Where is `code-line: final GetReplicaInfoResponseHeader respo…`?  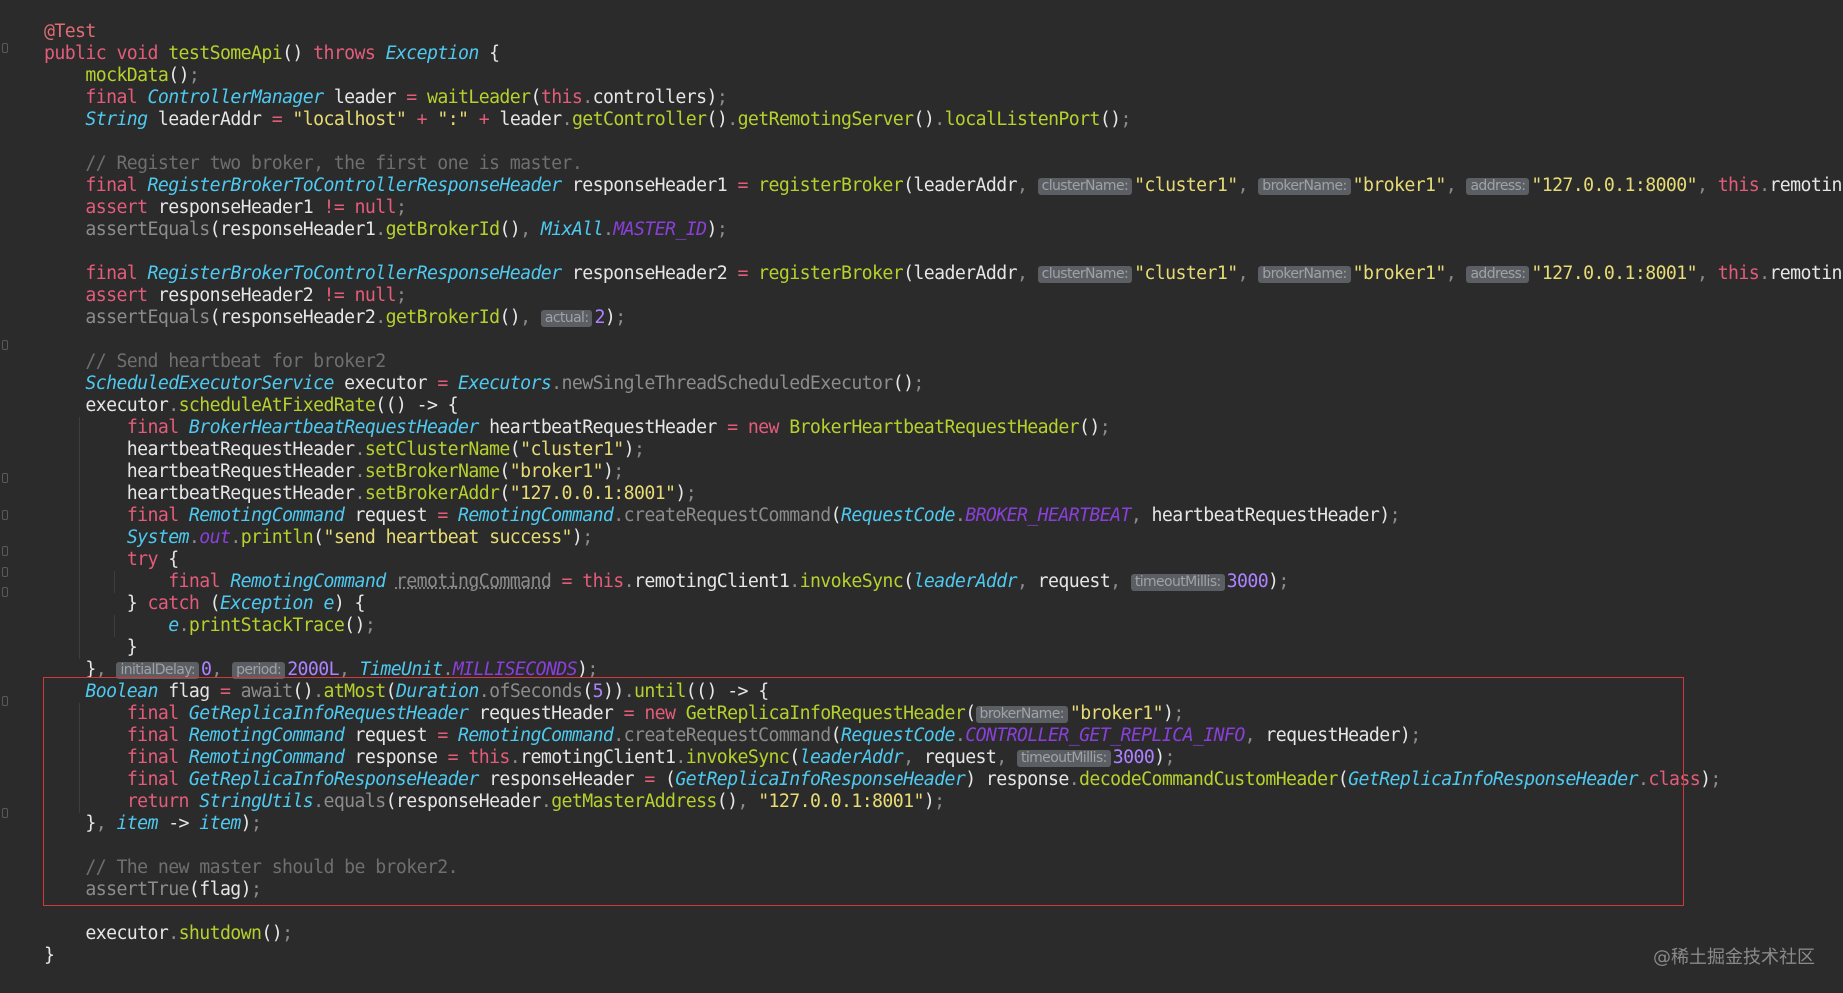 code-line: final GetReplicaInfoResponseHeader respo… is located at coordinates (943, 780).